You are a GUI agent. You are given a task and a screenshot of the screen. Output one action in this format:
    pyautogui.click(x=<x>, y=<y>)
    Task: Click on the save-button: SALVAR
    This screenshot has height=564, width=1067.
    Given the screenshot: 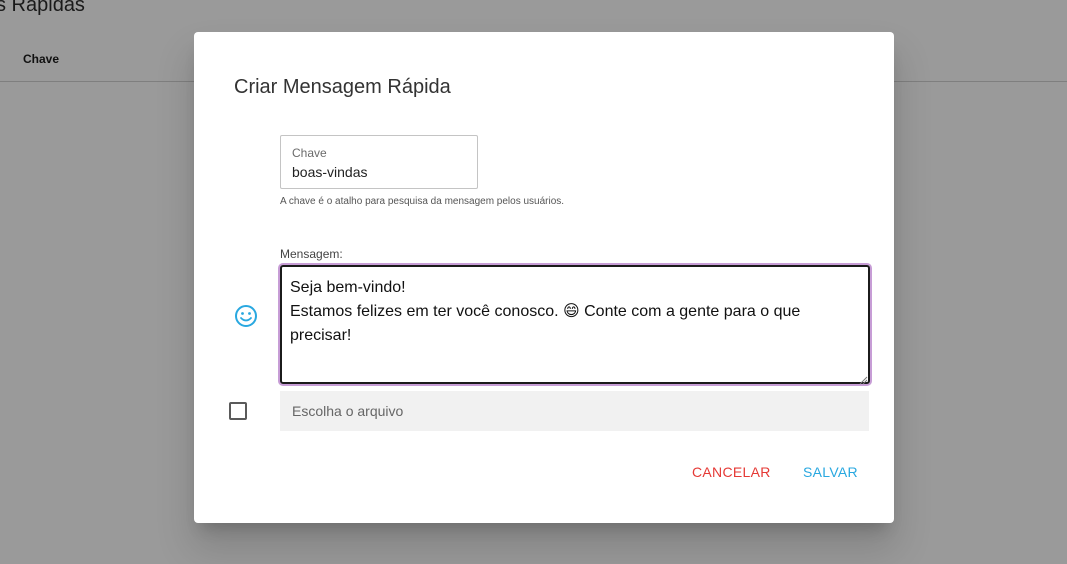 What is the action you would take?
    pyautogui.click(x=830, y=472)
    